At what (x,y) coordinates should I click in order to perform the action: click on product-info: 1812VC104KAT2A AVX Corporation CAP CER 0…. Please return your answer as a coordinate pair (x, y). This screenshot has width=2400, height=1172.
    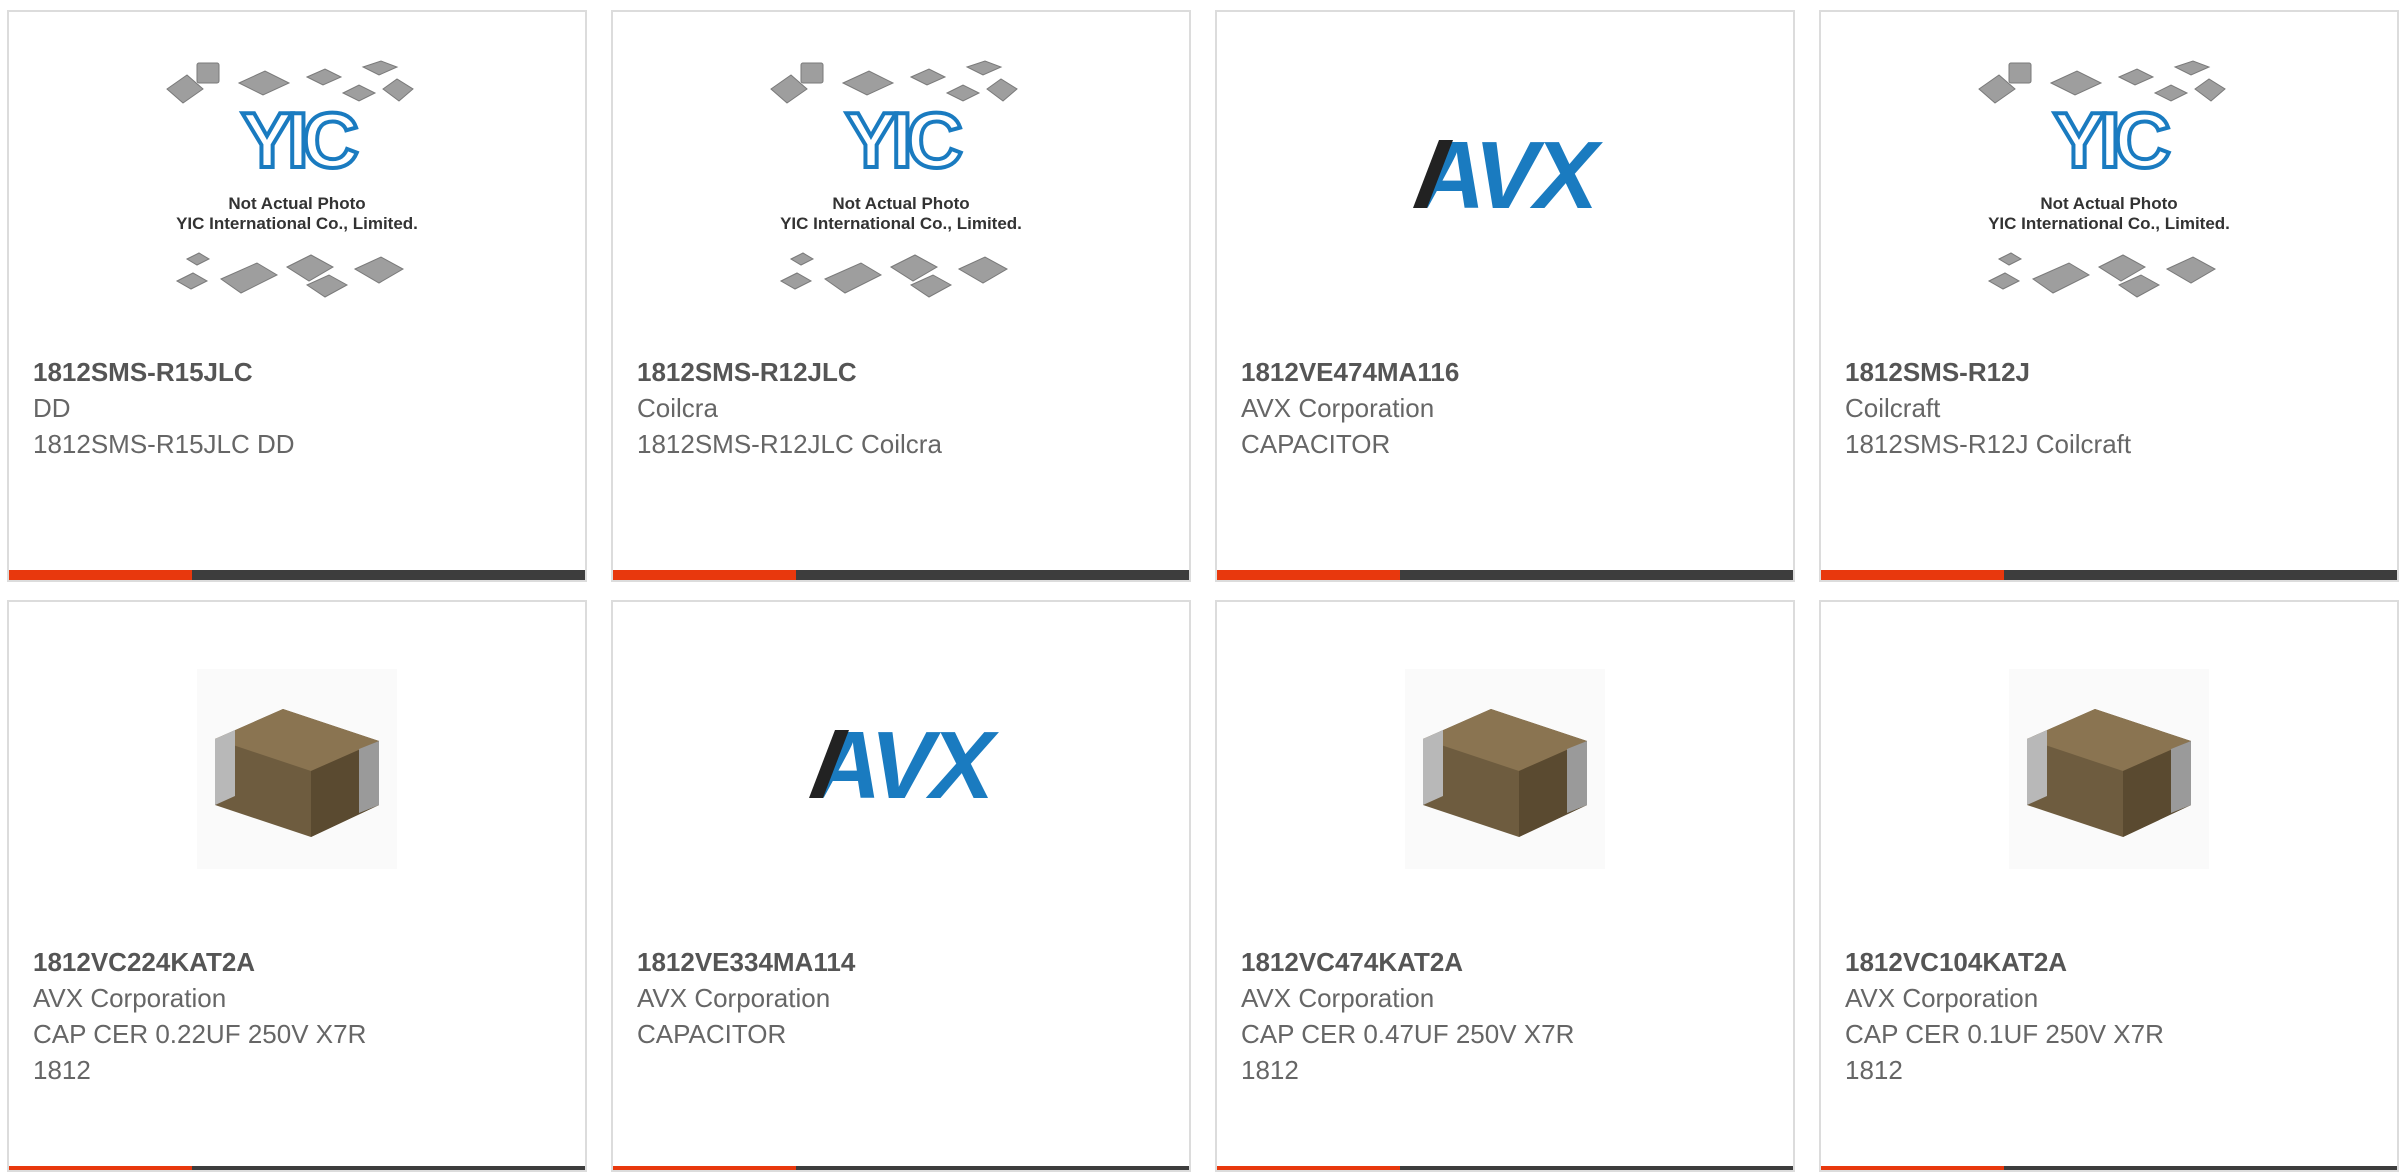
    Looking at the image, I should click on (2111, 1016).